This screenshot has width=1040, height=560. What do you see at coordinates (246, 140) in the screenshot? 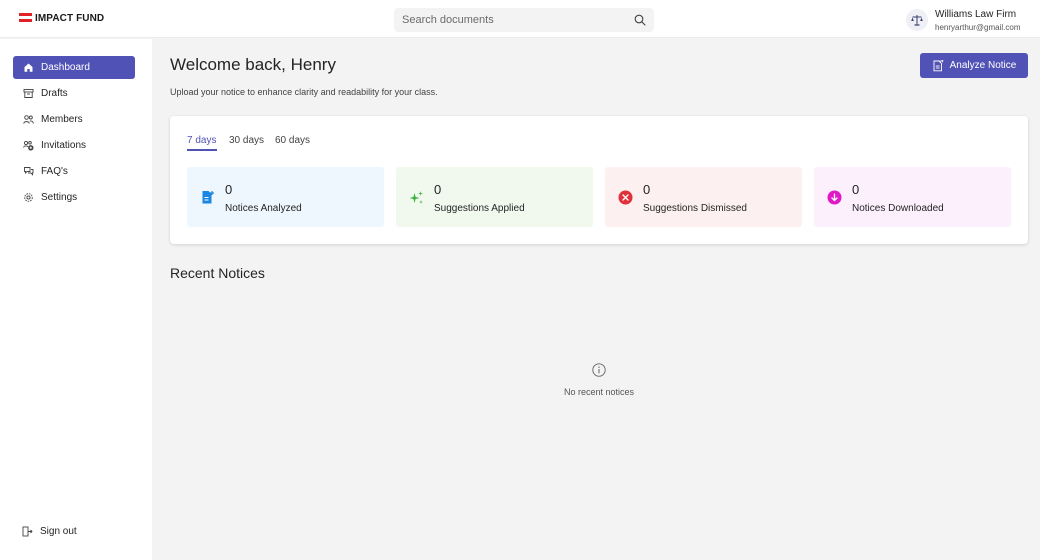
I see `tab-30-days: 30 days` at bounding box center [246, 140].